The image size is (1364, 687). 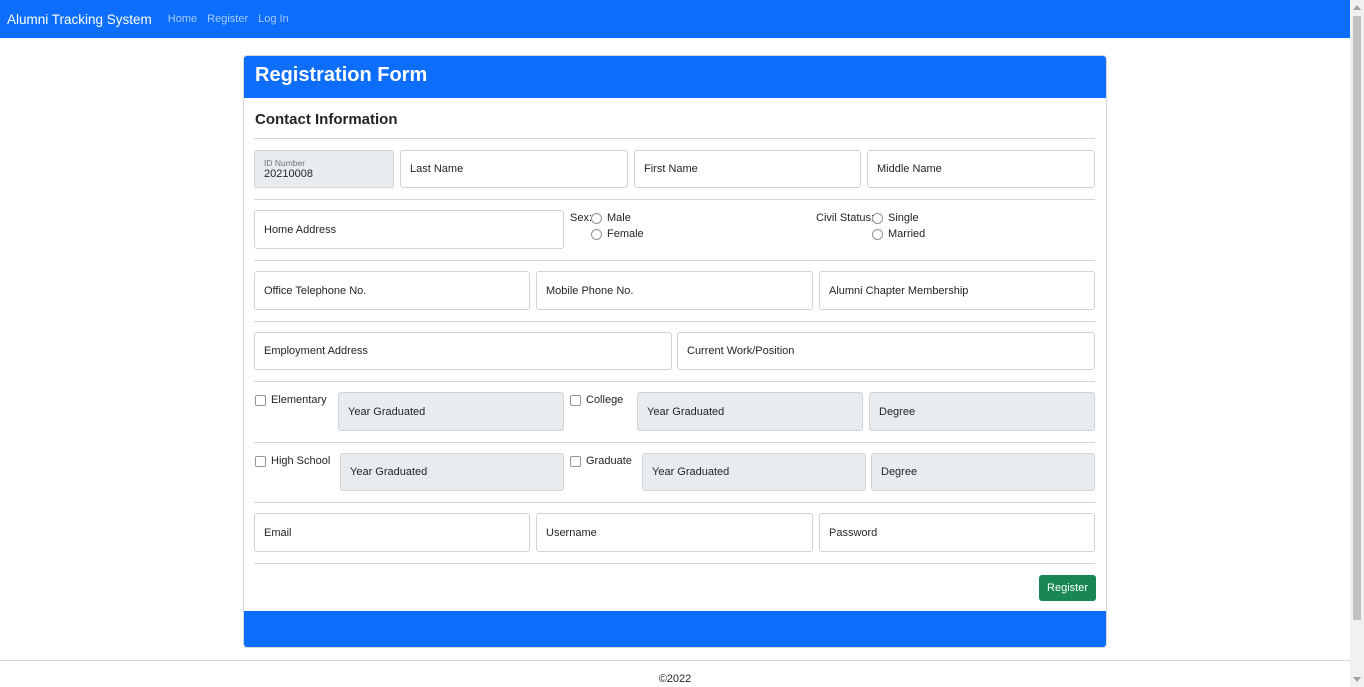 I want to click on high-school-label: High School, so click(x=300, y=461).